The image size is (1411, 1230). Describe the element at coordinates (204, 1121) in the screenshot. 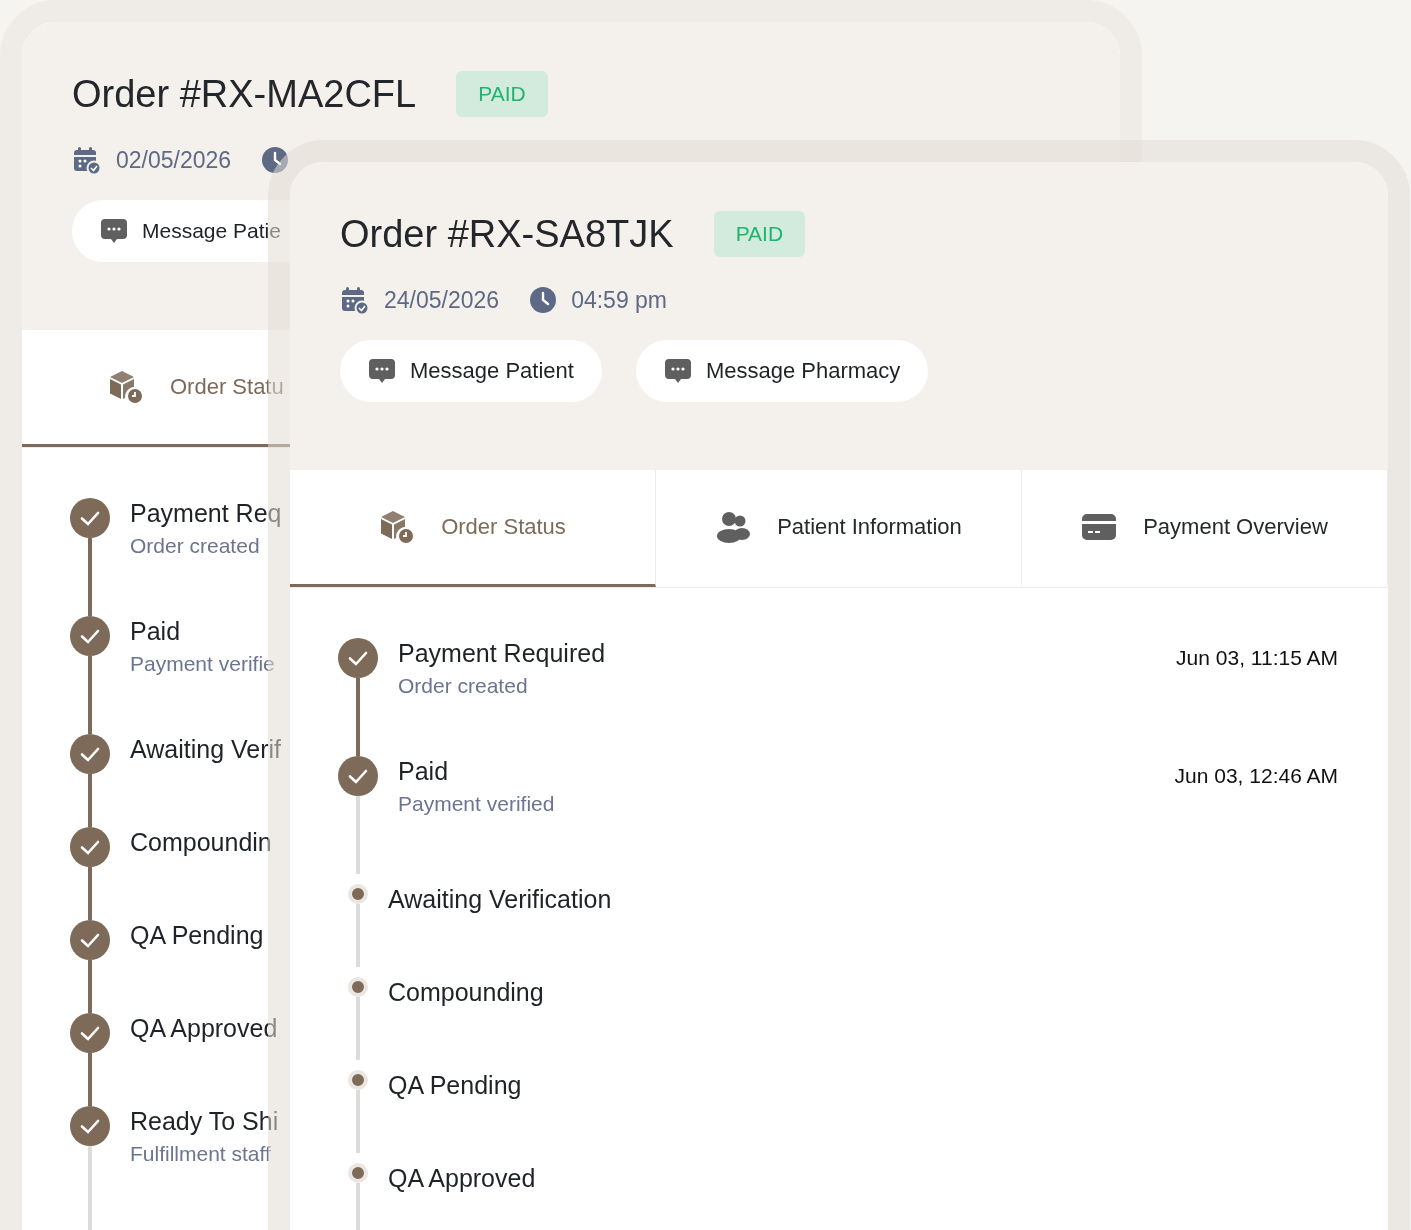

I see `step-title: Ready To Shi` at that location.